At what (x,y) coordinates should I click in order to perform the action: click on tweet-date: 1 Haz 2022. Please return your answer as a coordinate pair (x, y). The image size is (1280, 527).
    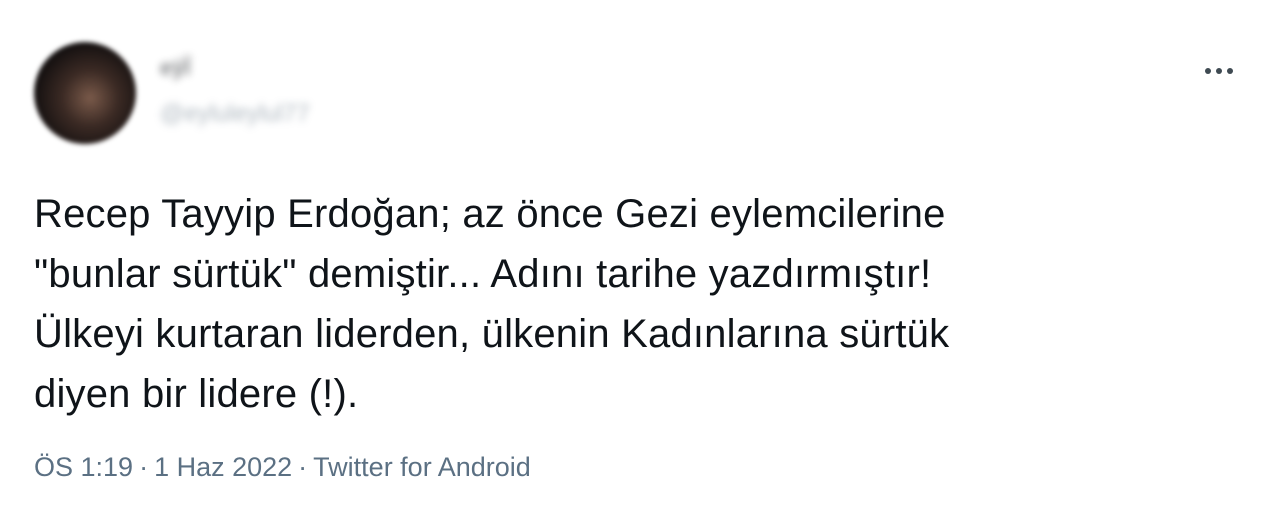
    Looking at the image, I should click on (223, 467).